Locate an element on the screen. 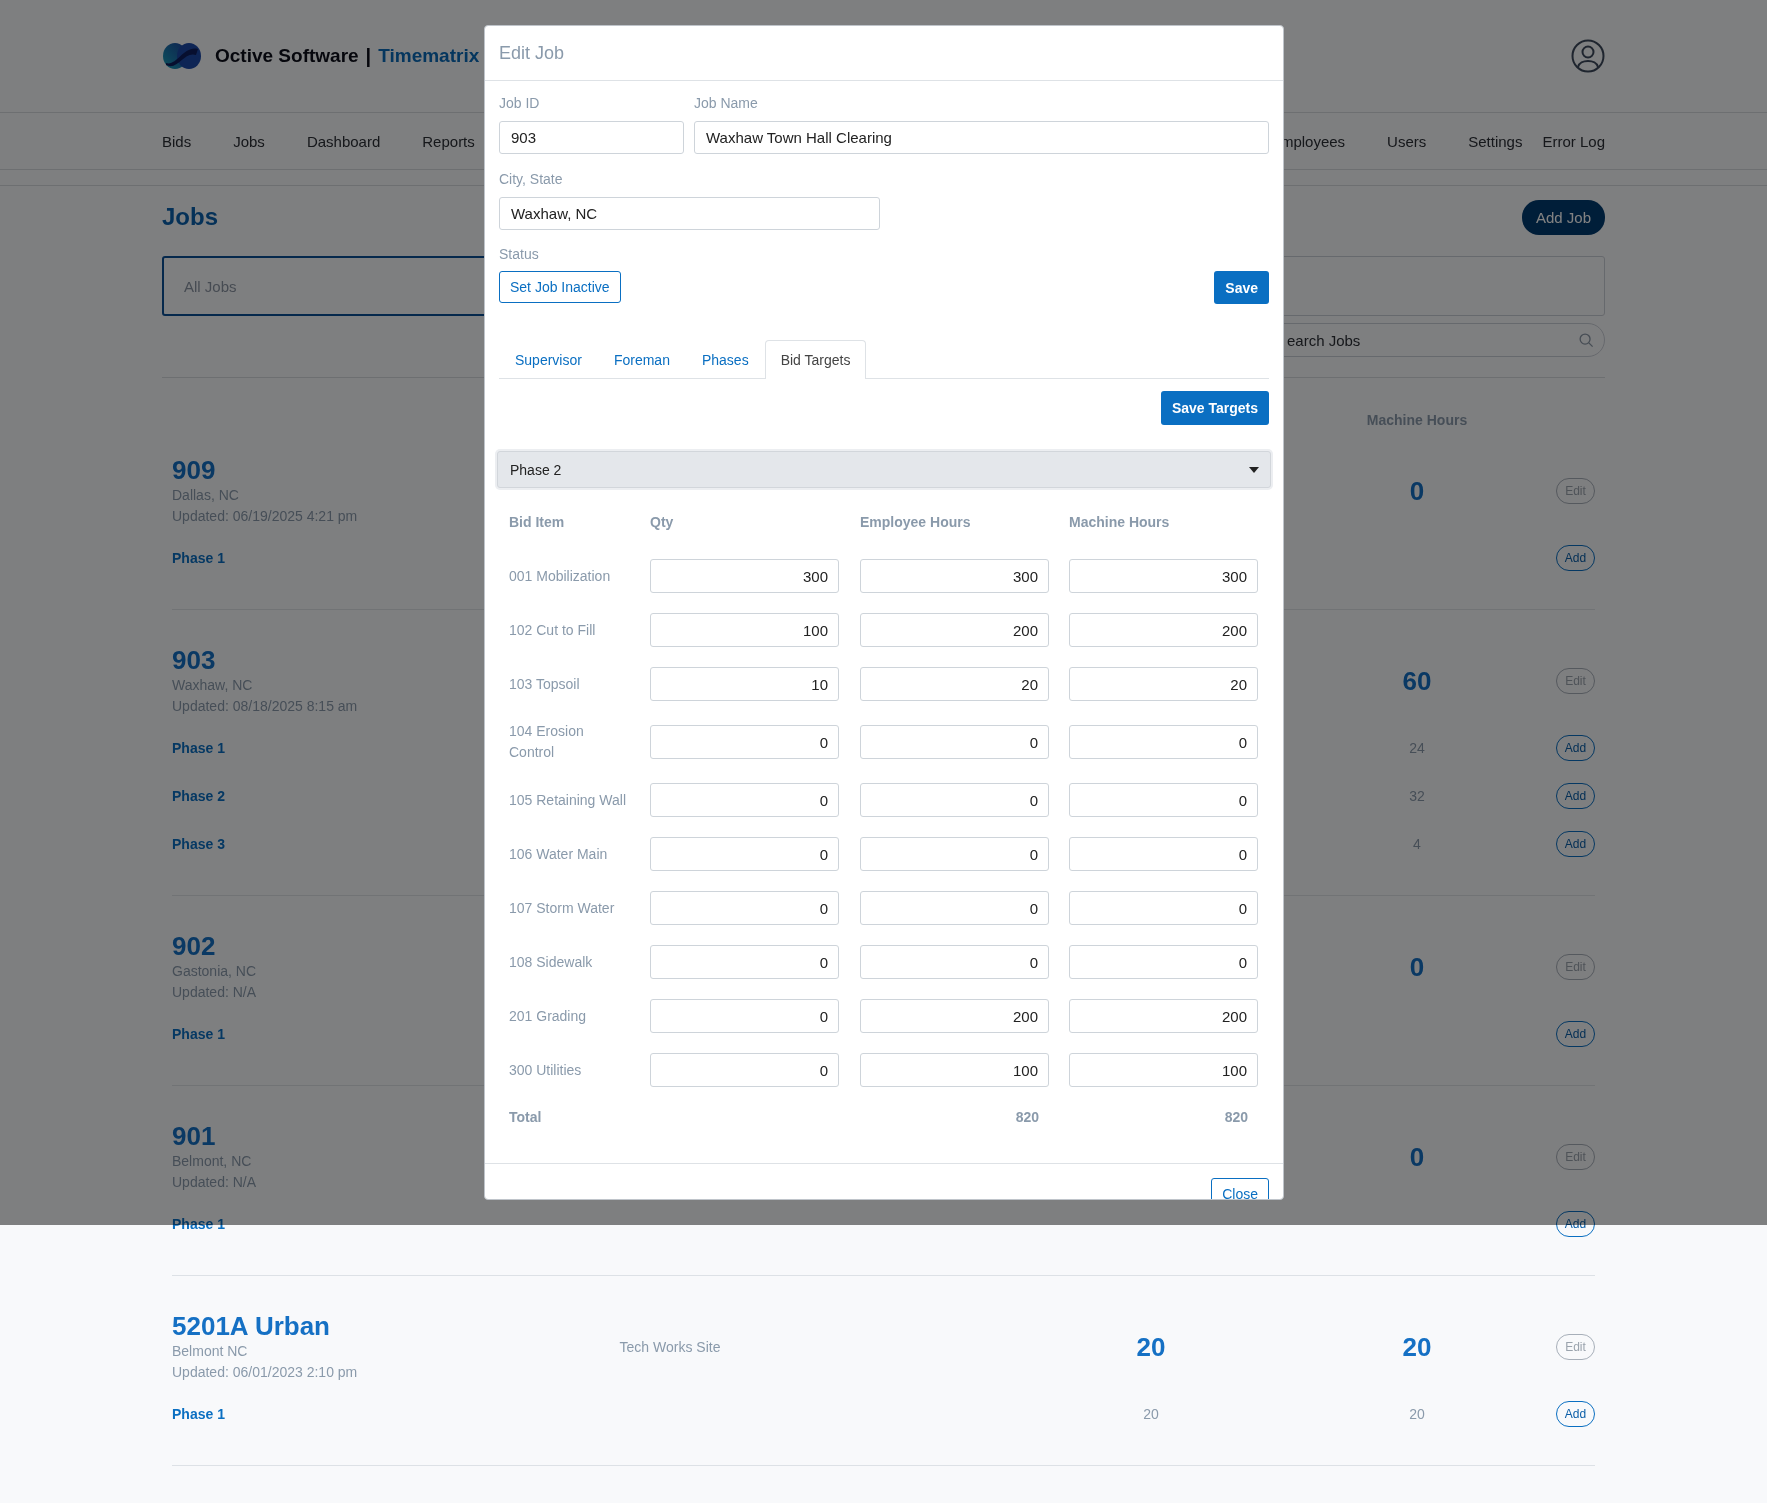  text-field: Waxhaw Town Hall Clearing is located at coordinates (981, 137).